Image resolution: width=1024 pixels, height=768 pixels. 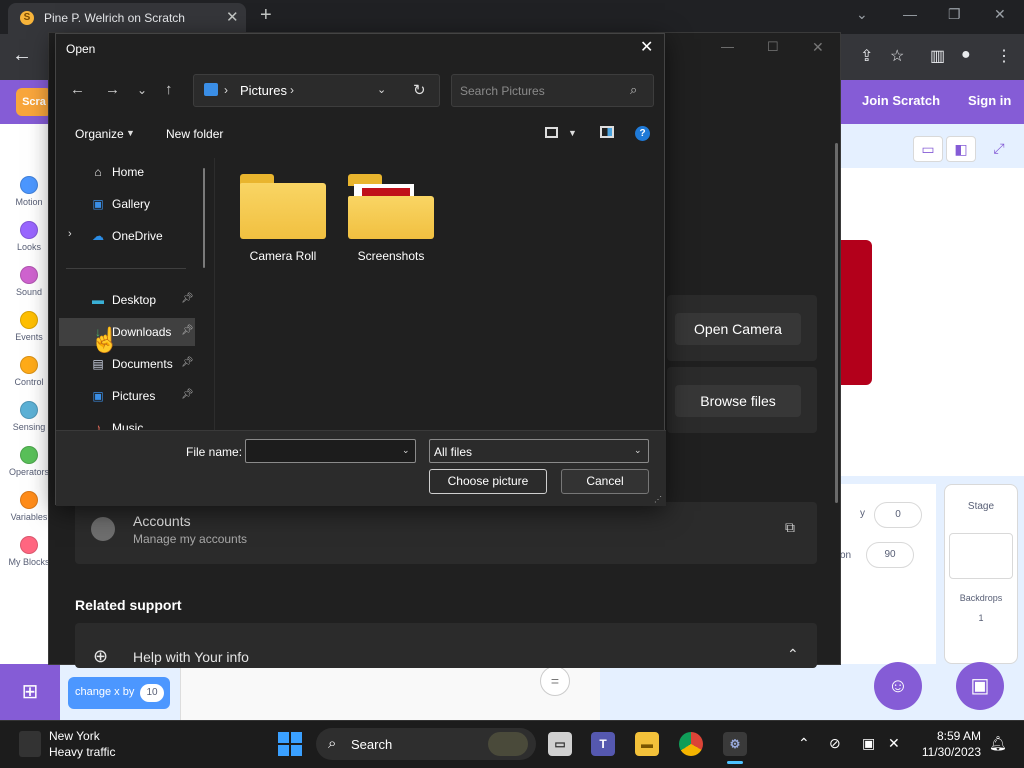 I want to click on join-scratch-link: Join Scratch, so click(x=901, y=100).